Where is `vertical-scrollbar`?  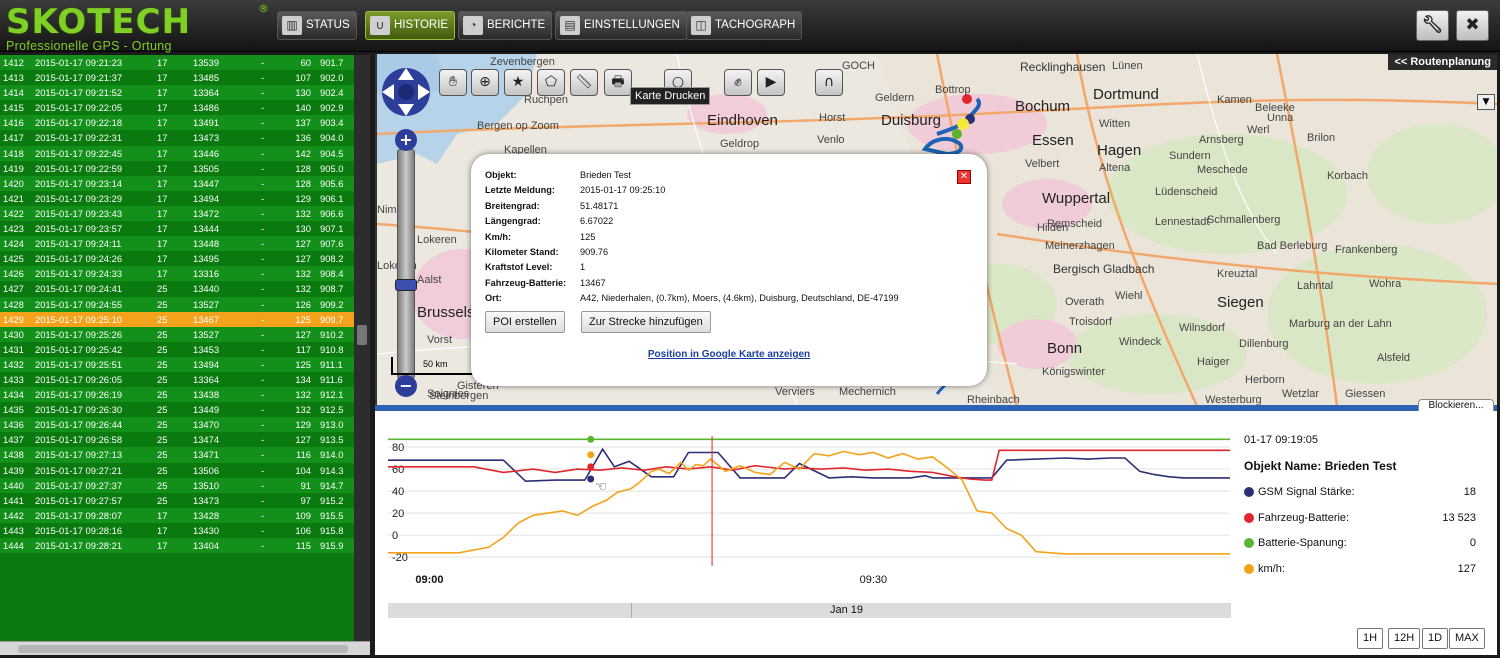 vertical-scrollbar is located at coordinates (362, 355).